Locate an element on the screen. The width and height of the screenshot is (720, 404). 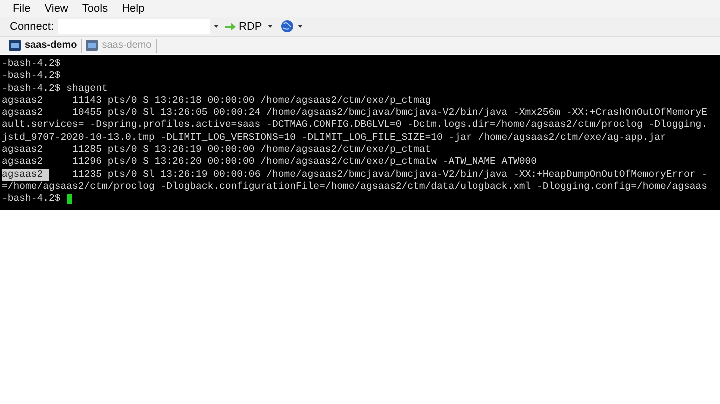
terminal-line: =/home/agsaas2/ctm/proclog -Dlogback.configurationFile=/home/agsaas2/ctm/data/ulogback.xml -Dlogging.config=/home/agsaas is located at coordinates (355, 187).